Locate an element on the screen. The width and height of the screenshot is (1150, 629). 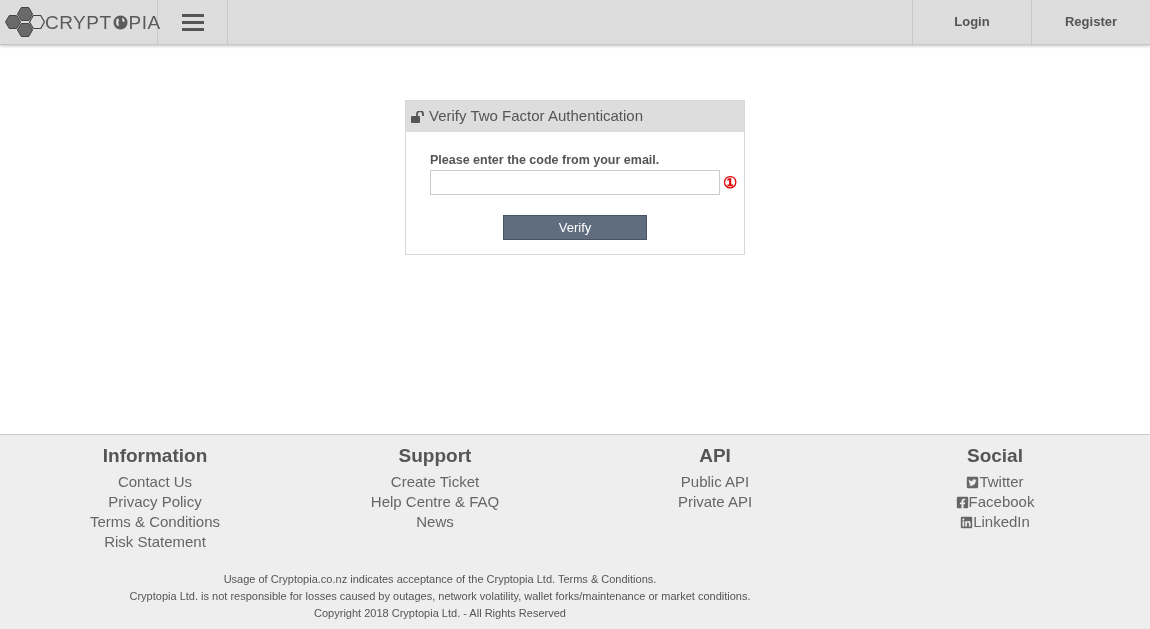
footer-link: Contact Us is located at coordinates (155, 482).